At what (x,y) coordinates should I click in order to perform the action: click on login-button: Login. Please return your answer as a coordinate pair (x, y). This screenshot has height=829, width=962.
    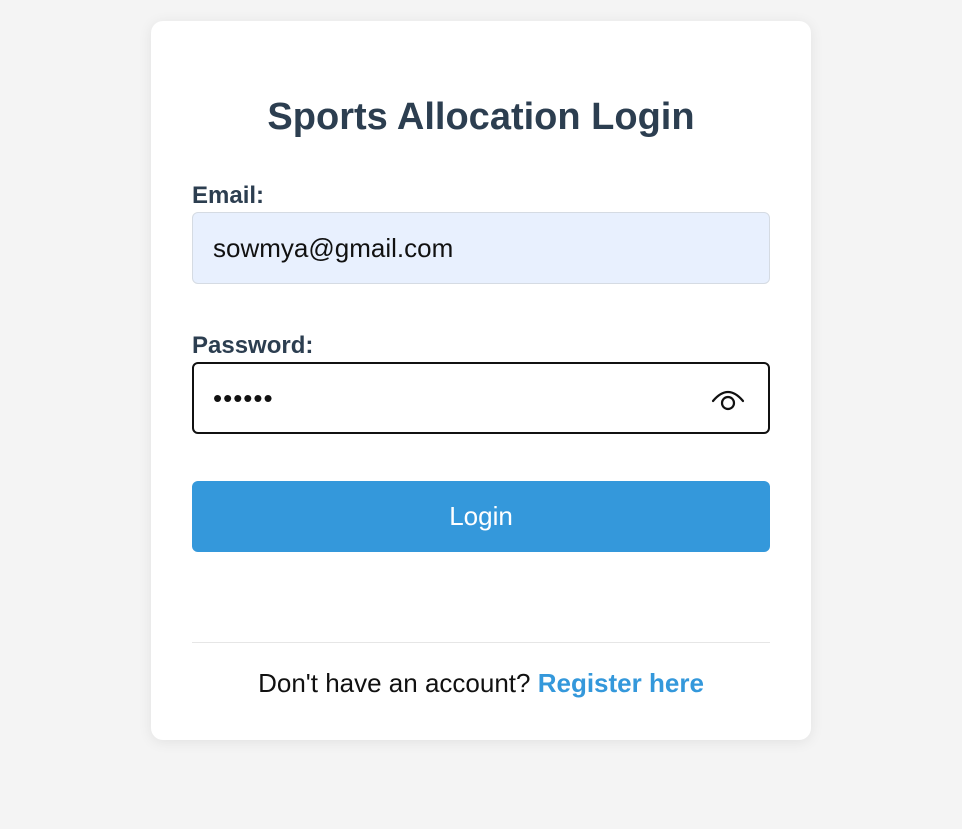
    Looking at the image, I should click on (481, 516).